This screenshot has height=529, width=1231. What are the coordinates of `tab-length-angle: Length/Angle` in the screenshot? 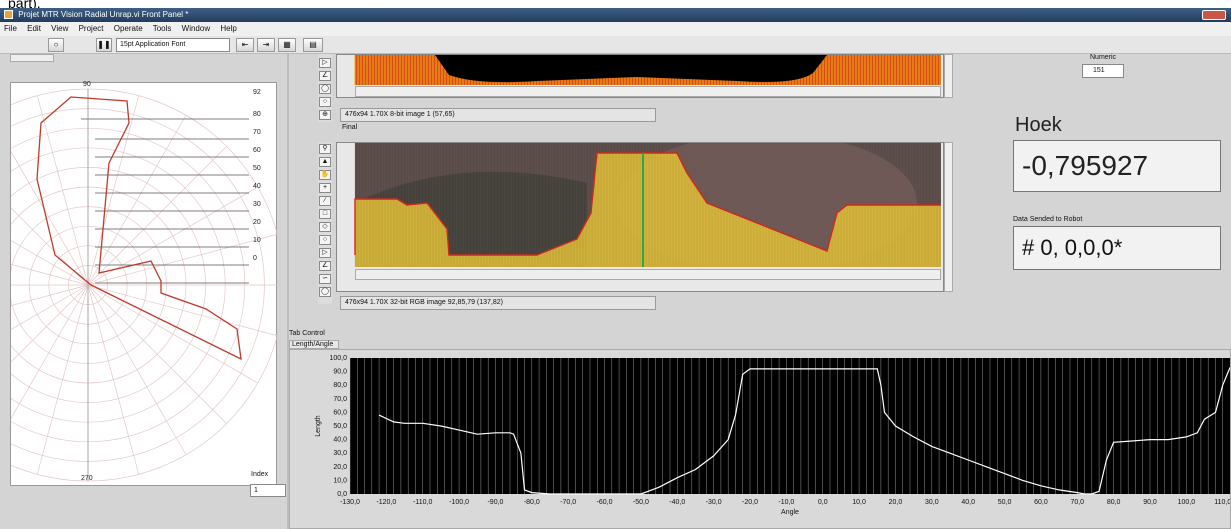 It's located at (314, 344).